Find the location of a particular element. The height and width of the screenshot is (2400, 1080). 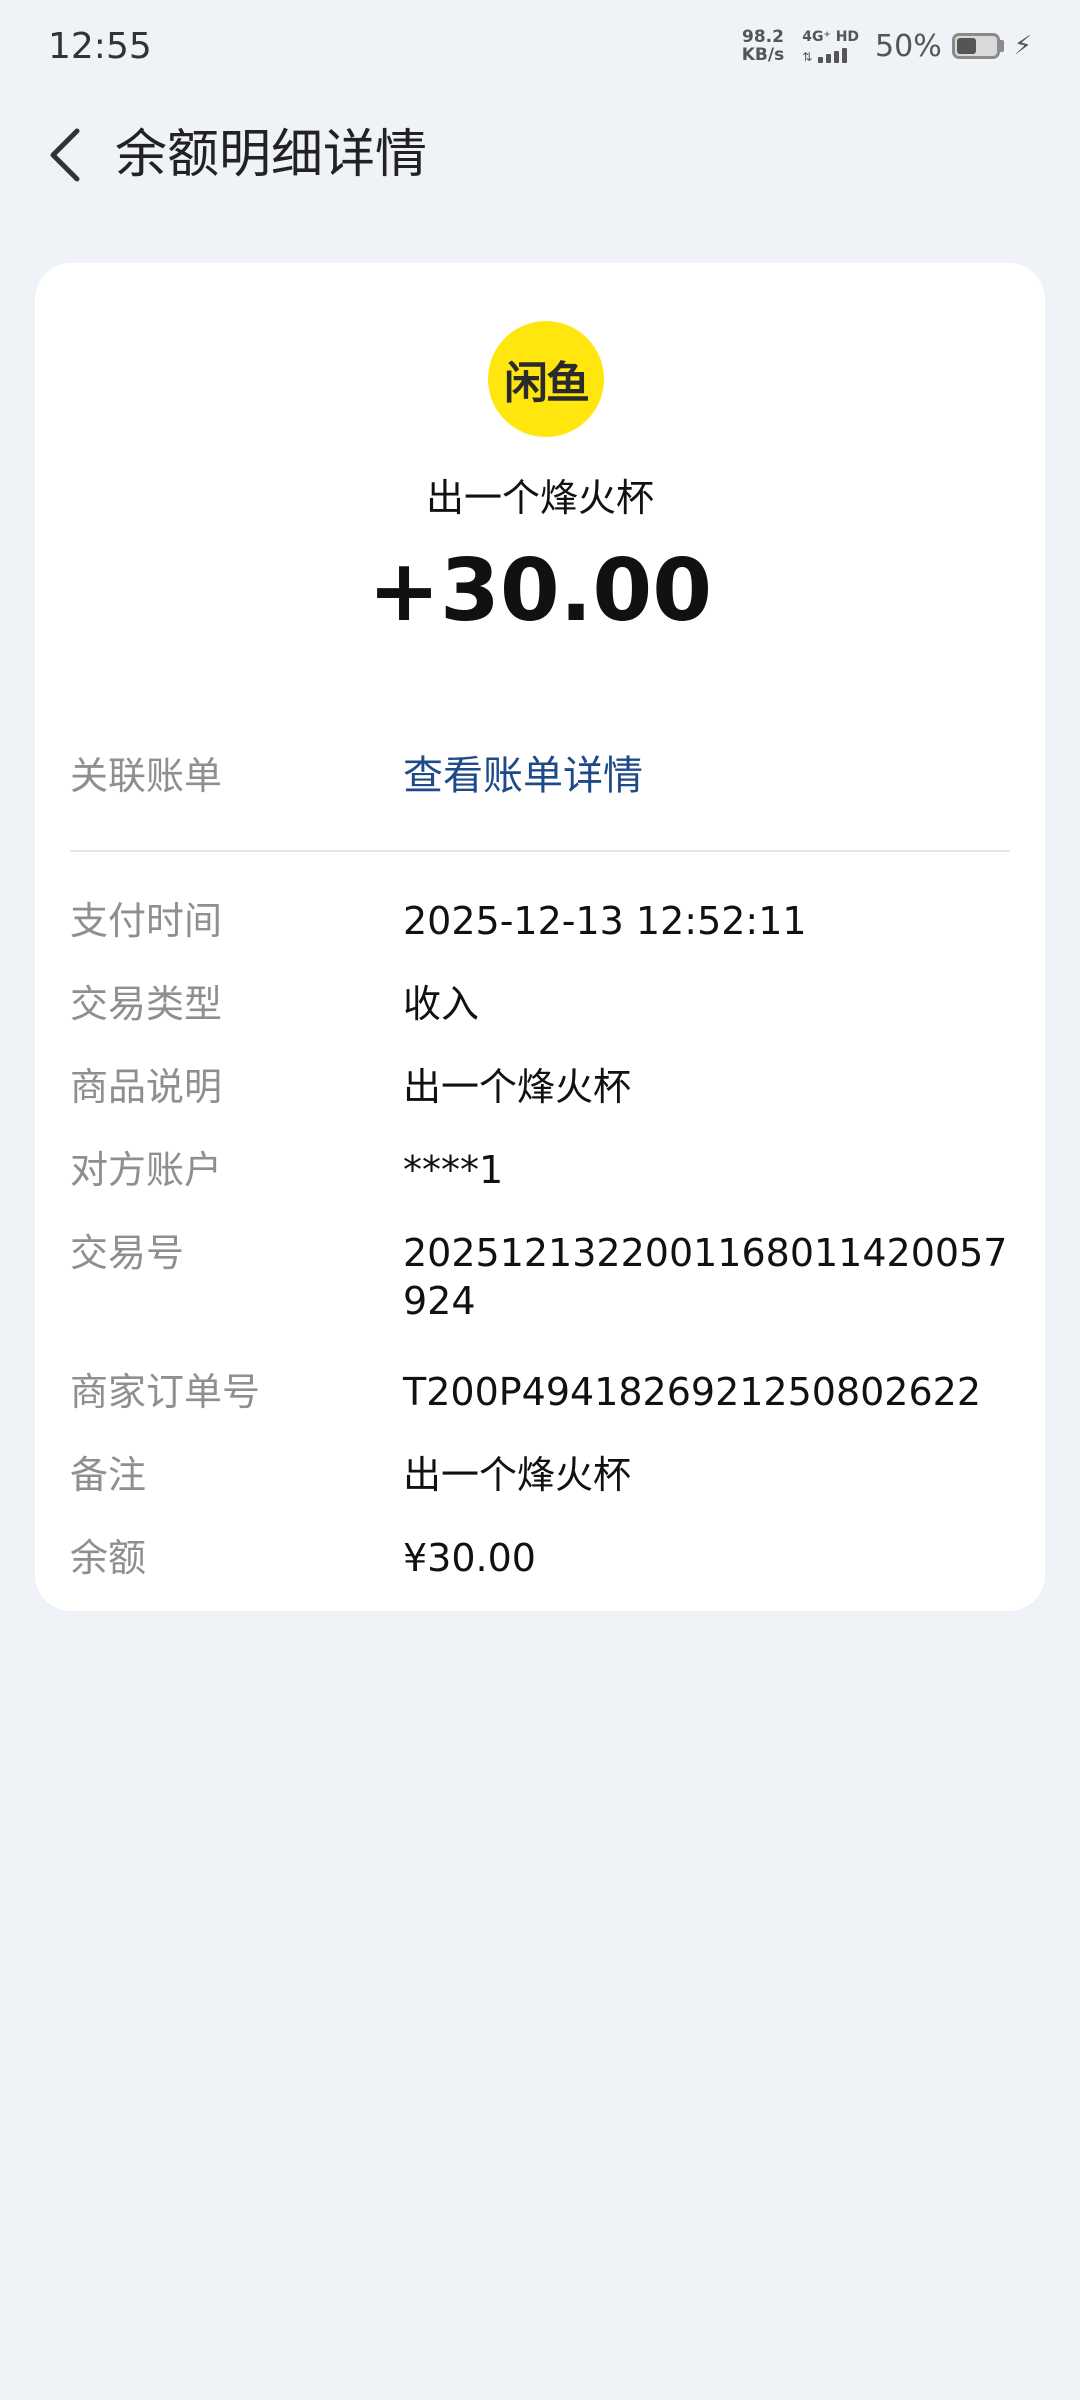

battery-icon is located at coordinates (975, 46).